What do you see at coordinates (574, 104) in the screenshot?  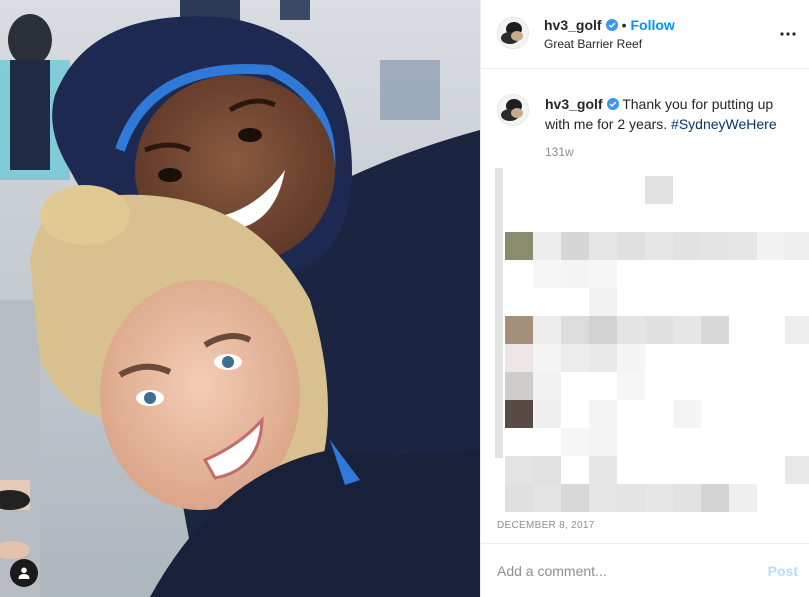 I see `caption-username: hv3_golf` at bounding box center [574, 104].